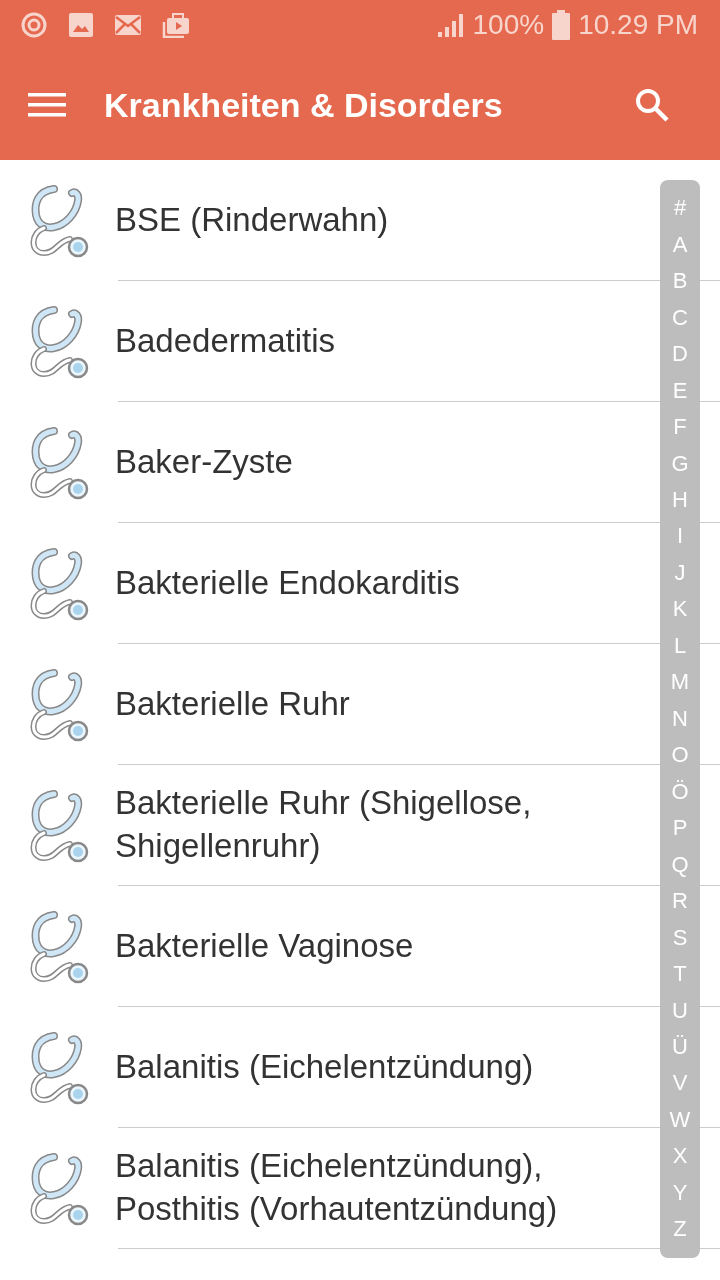 The image size is (720, 1280). What do you see at coordinates (324, 824) in the screenshot?
I see `item-label: Bakterielle Ruhr (Shigellose, Shigellenruhr)` at bounding box center [324, 824].